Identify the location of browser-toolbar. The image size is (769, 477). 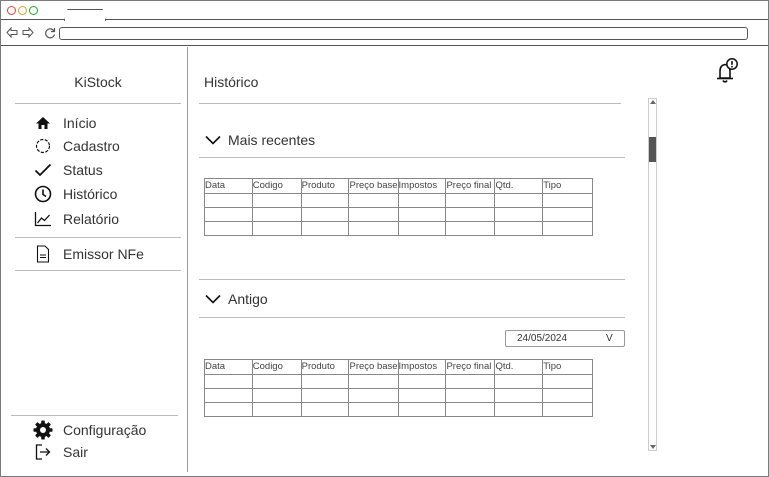
(384, 33).